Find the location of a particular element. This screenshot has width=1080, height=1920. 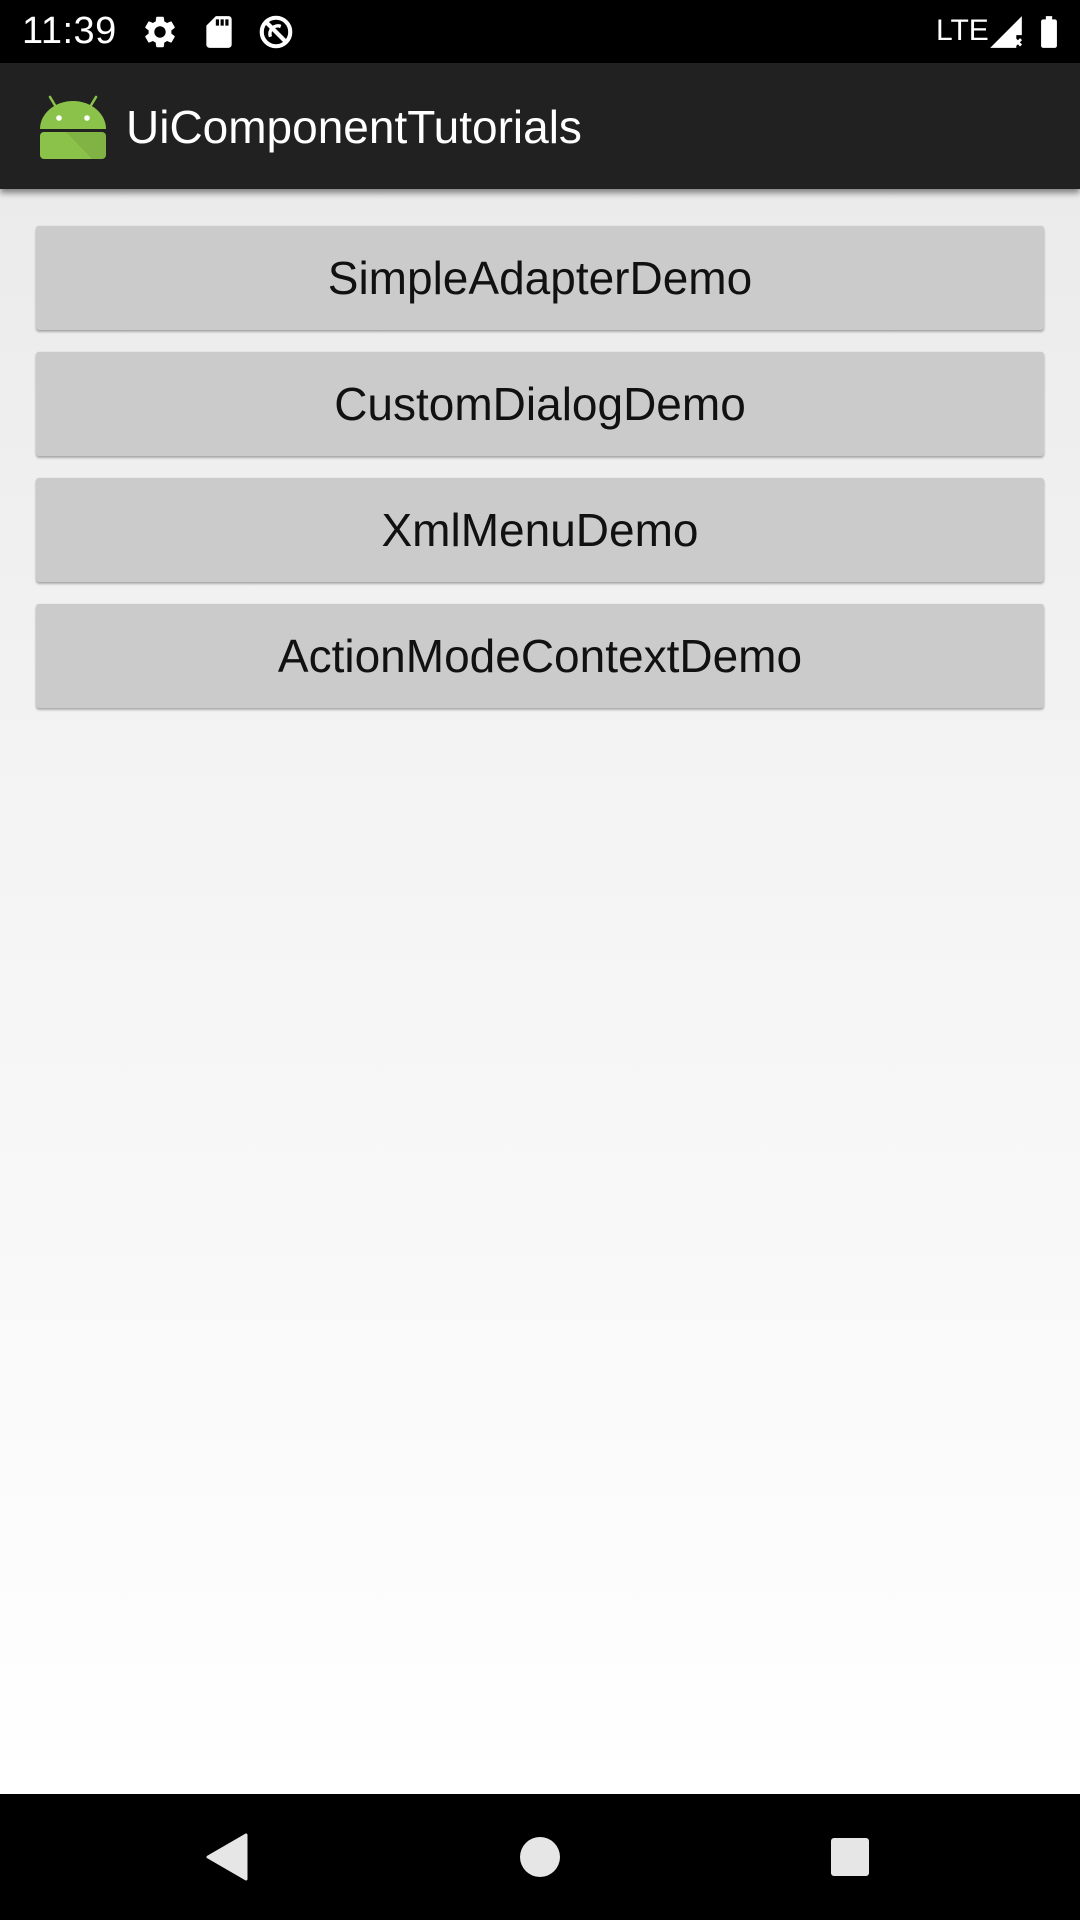

settings-icon is located at coordinates (160, 32).